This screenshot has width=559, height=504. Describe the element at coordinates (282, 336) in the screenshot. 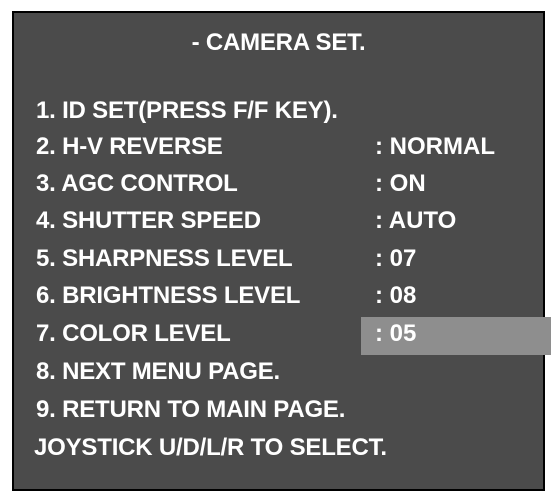

I see `menu-item-color-level: 7. COLOR LEVEL : 05` at that location.